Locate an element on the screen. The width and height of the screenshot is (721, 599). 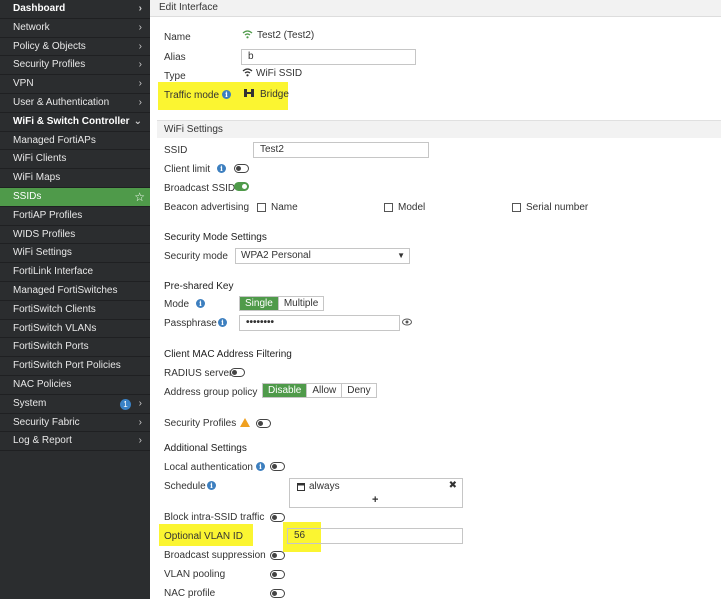
policy-disable: Disable is located at coordinates (285, 390).